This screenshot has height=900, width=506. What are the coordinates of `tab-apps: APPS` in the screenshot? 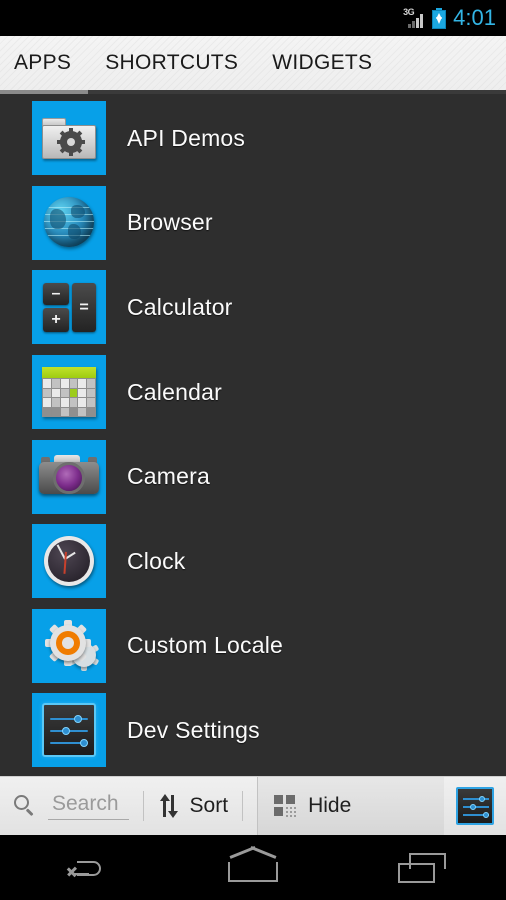 It's located at (42, 64).